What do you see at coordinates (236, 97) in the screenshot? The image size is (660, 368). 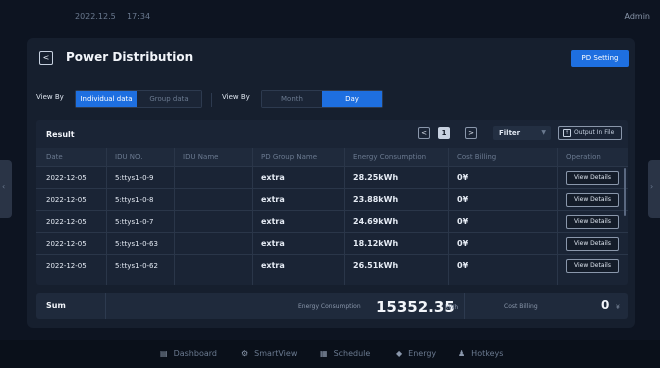 I see `view-by-period-label: View By` at bounding box center [236, 97].